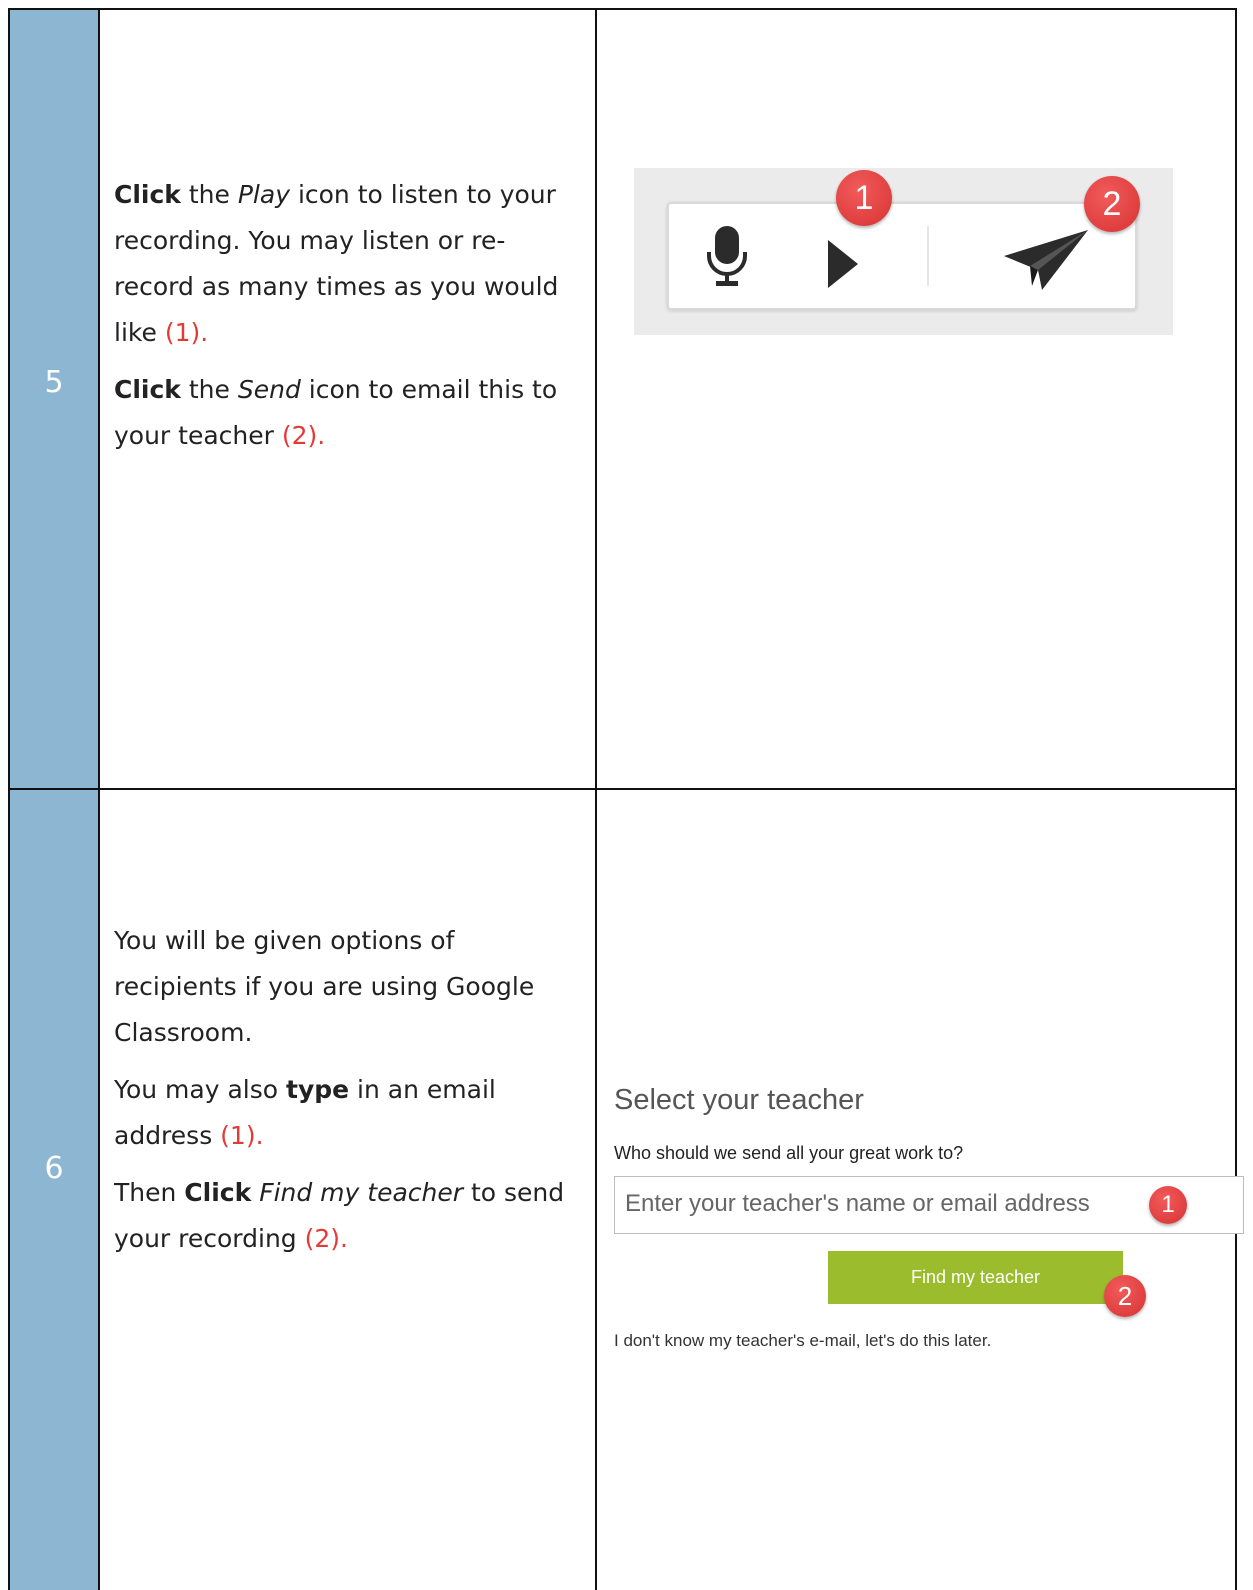 The image size is (1253, 1590). I want to click on instruction-text: Find my teacher, so click(361, 1192).